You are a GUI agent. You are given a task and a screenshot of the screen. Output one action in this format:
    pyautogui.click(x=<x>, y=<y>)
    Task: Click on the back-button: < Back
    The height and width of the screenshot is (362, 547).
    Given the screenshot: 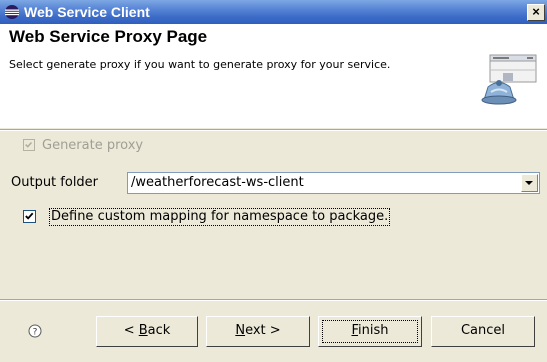 What is the action you would take?
    pyautogui.click(x=147, y=331)
    